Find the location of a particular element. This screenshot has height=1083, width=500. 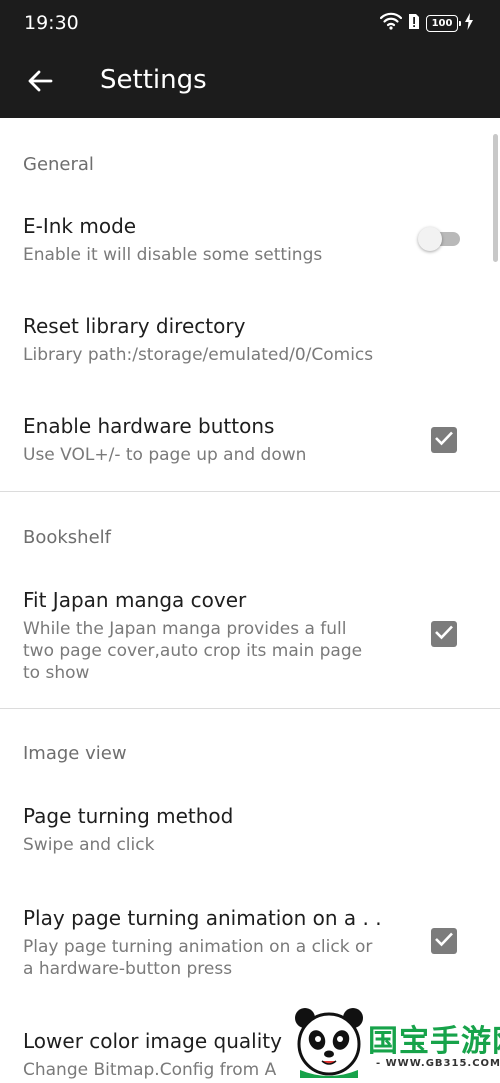

section-header-bookshelf: Bookshelf is located at coordinates (67, 537).